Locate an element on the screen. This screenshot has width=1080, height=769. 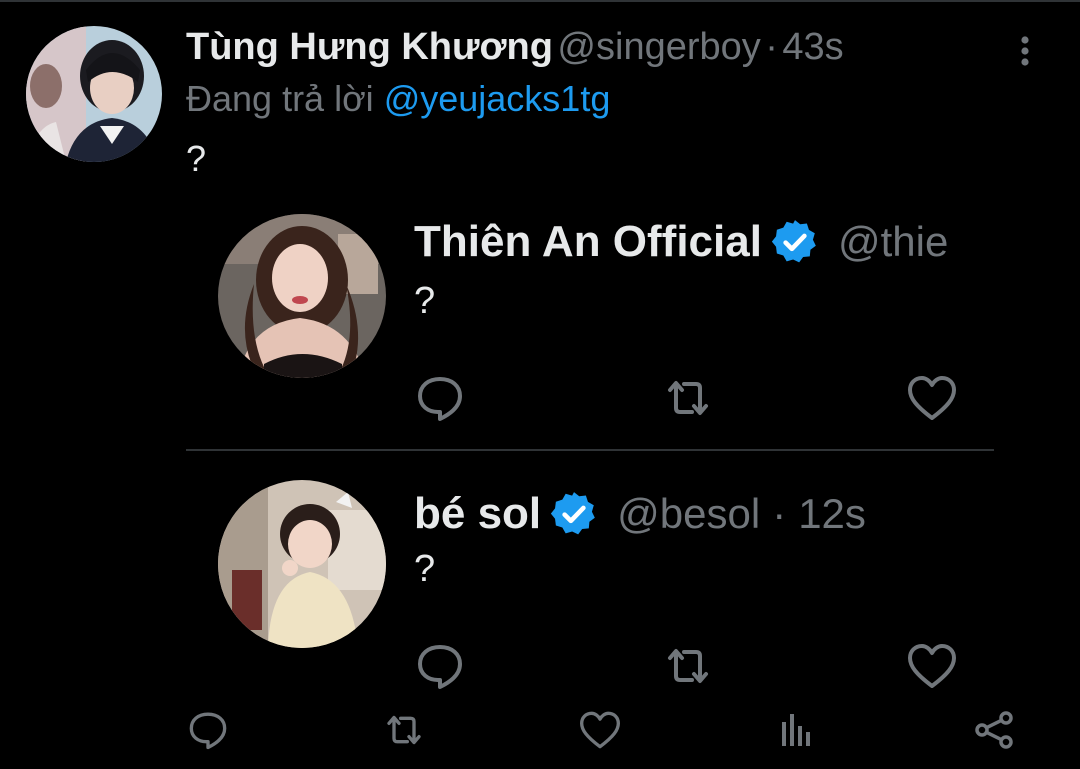
author-avatar-image is located at coordinates (94, 94).